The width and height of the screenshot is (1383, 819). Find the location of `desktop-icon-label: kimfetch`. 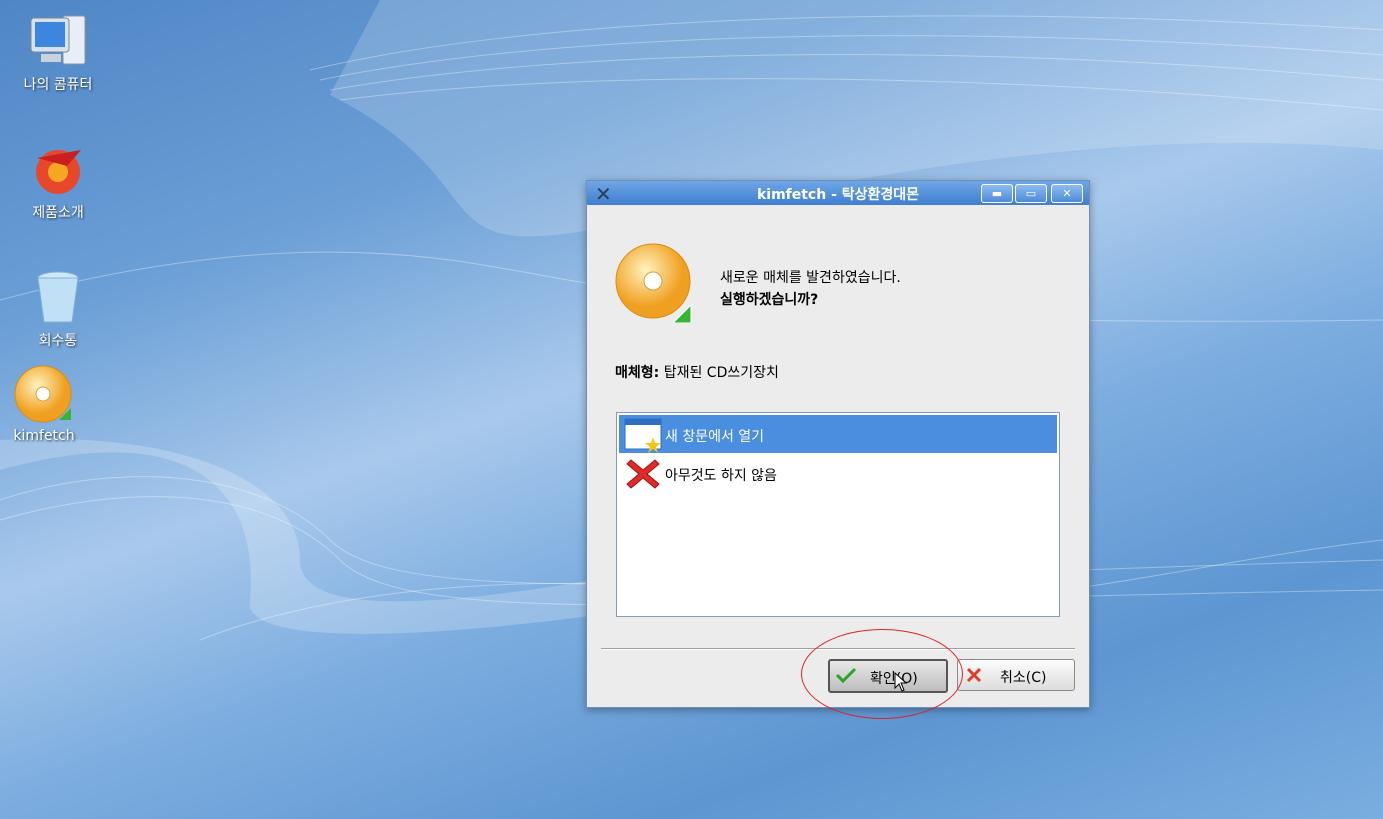

desktop-icon-label: kimfetch is located at coordinates (44, 436).